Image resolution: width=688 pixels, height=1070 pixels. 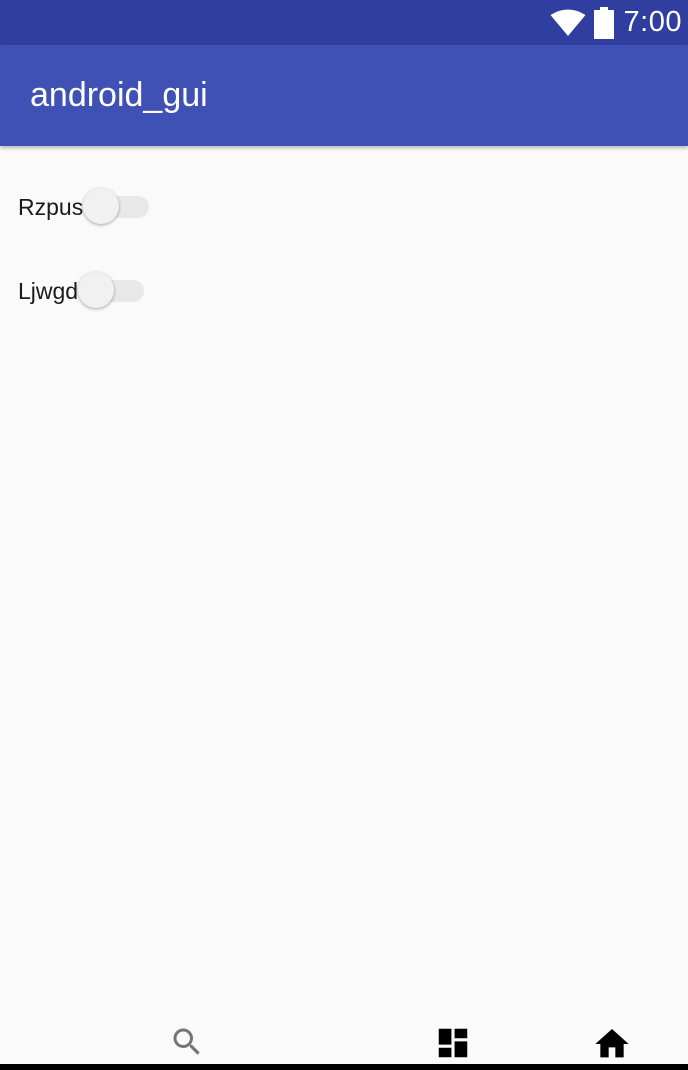 I want to click on switch-row-rzpus: Rzpus, so click(x=84, y=207).